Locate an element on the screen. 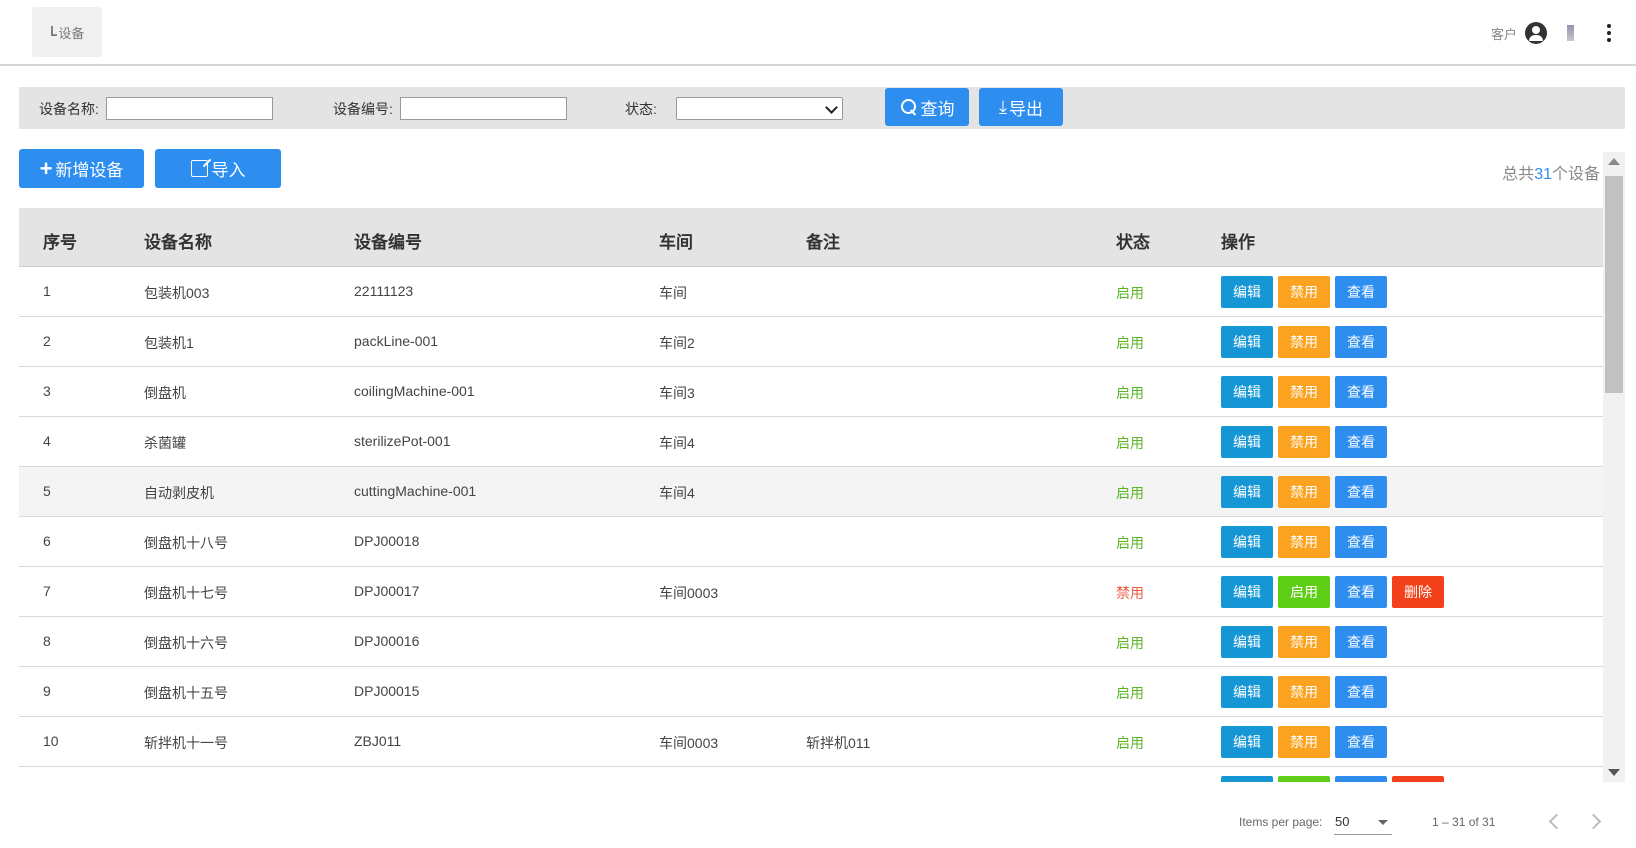 Image resolution: width=1636 pixels, height=848 pixels. delete-button: 删除 is located at coordinates (1418, 592).